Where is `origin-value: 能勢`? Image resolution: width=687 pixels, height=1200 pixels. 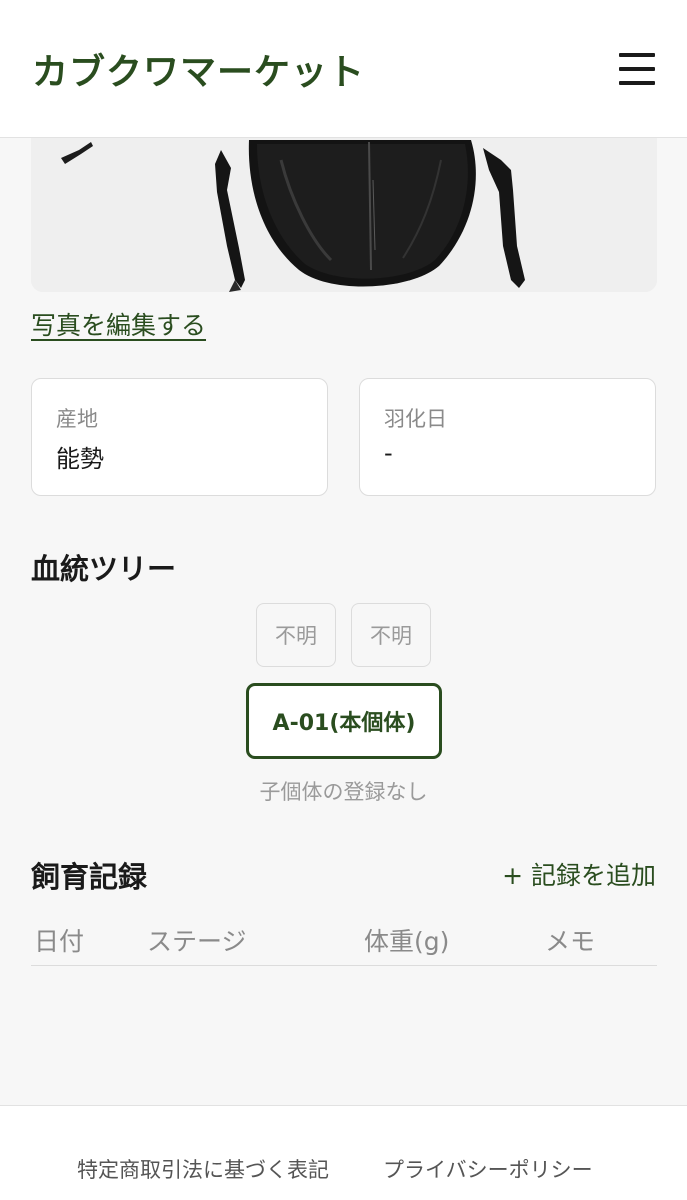 origin-value: 能勢 is located at coordinates (80, 459).